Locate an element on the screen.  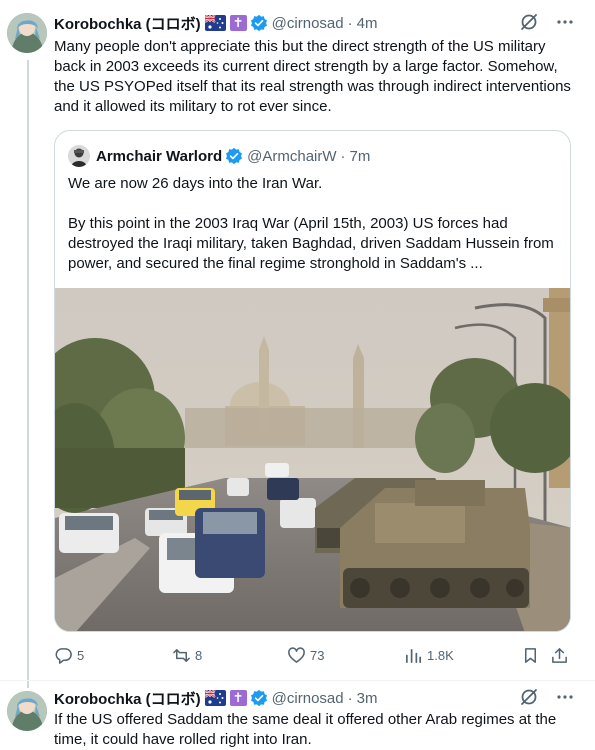
like-count: 73 is located at coordinates (317, 655).